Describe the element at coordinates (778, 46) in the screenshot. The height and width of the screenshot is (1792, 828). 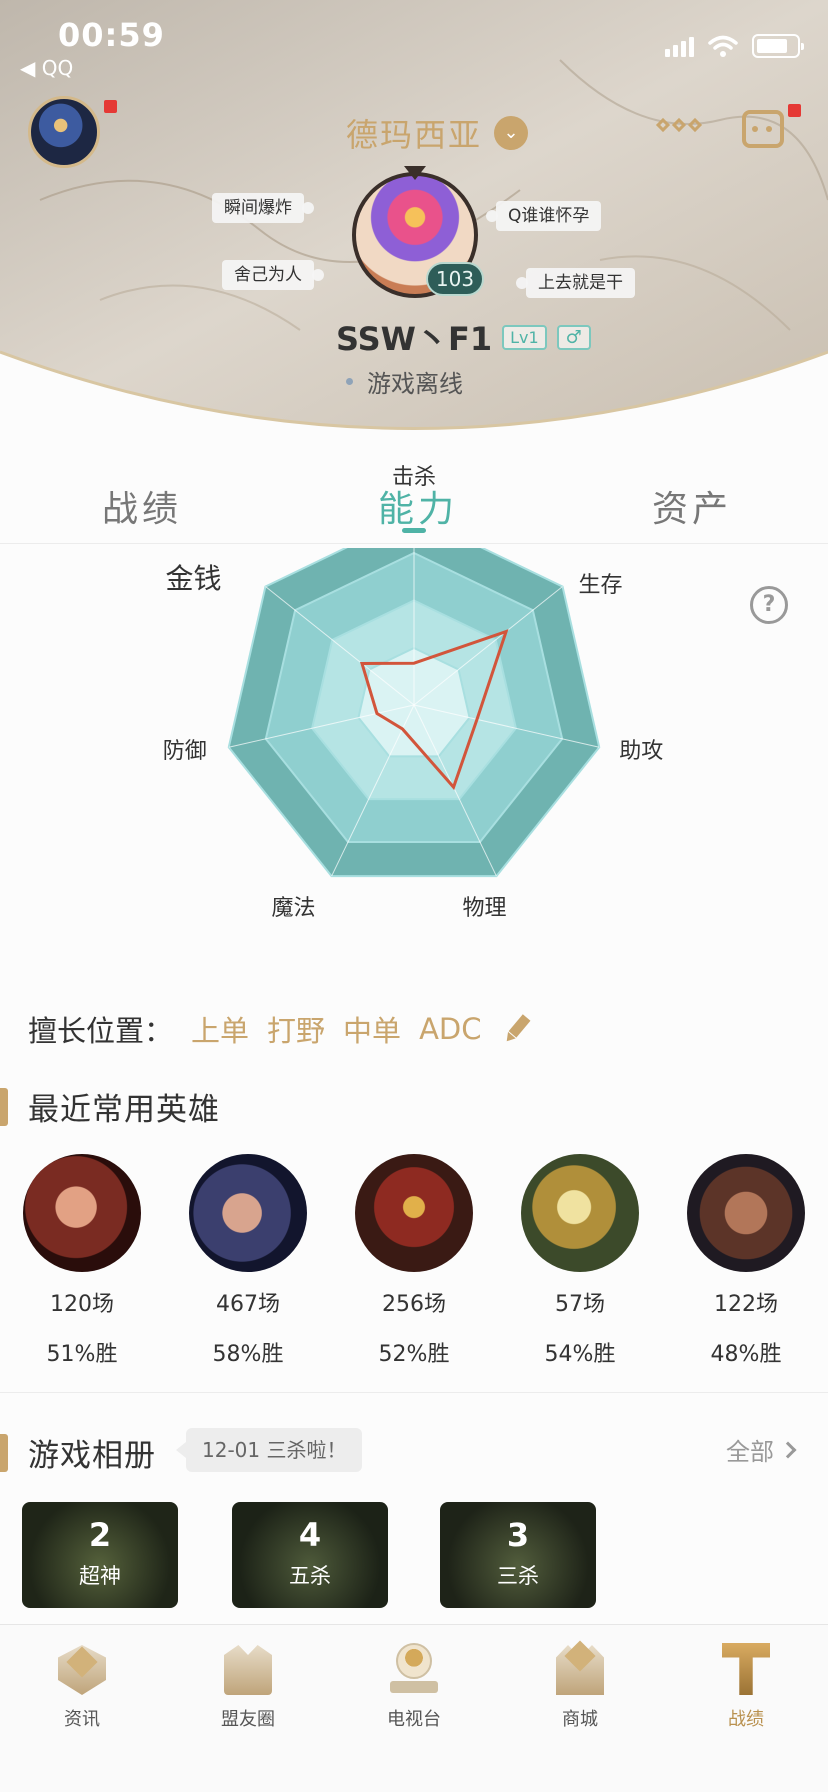
I see `battery-icon` at that location.